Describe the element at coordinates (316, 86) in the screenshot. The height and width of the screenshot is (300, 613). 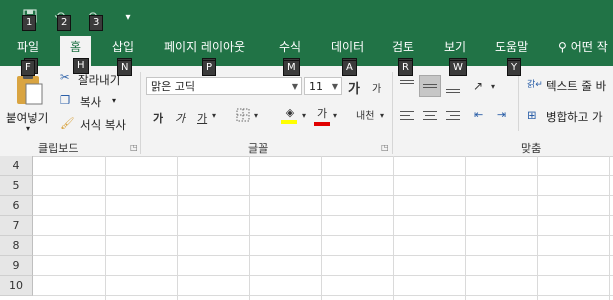
I see `font-size-value: 11` at that location.